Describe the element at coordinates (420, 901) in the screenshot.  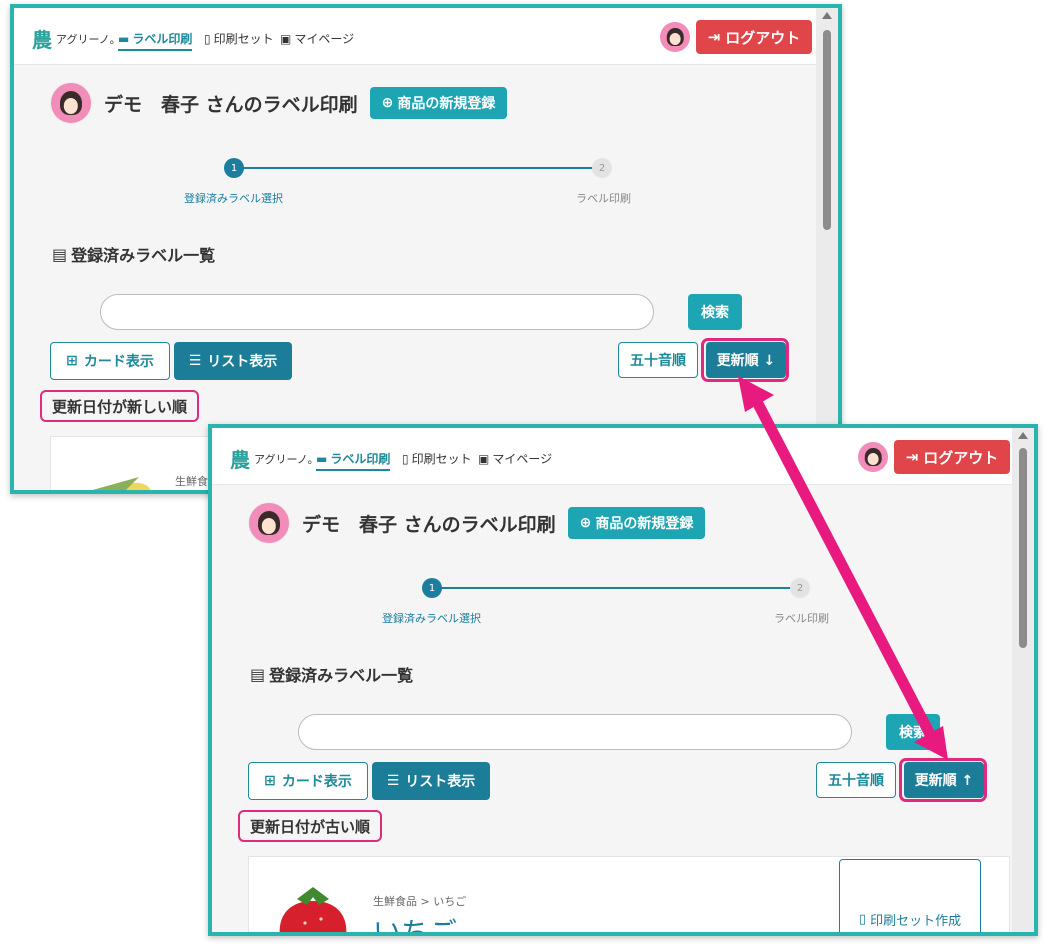
I see `product-category: 生鮮食品 > いちご` at that location.